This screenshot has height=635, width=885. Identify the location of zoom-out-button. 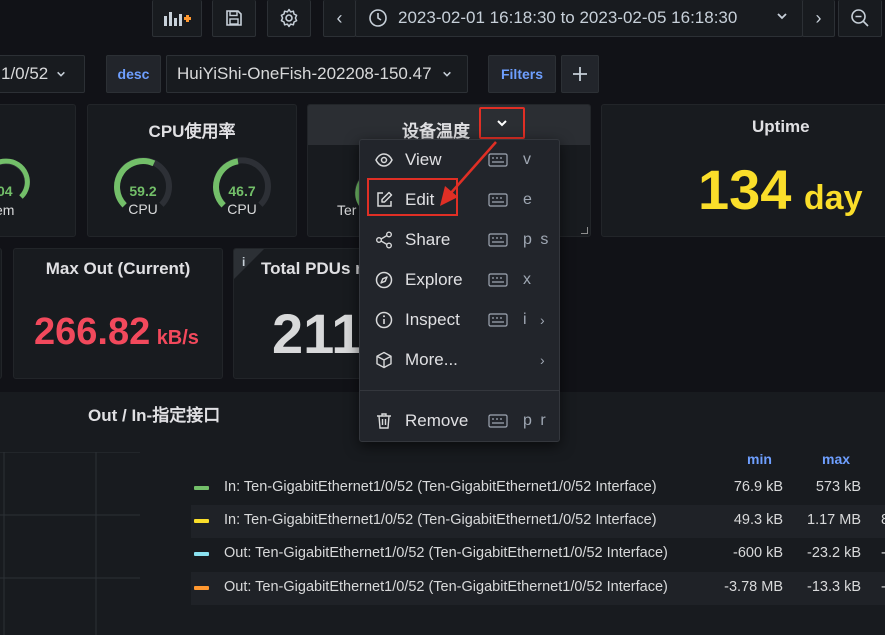
(860, 18).